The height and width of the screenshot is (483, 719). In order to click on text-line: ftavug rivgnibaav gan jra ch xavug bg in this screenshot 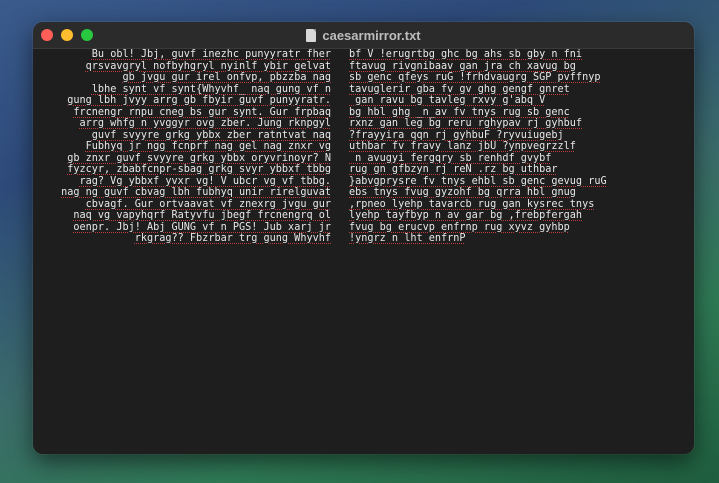, I will do `click(462, 66)`.